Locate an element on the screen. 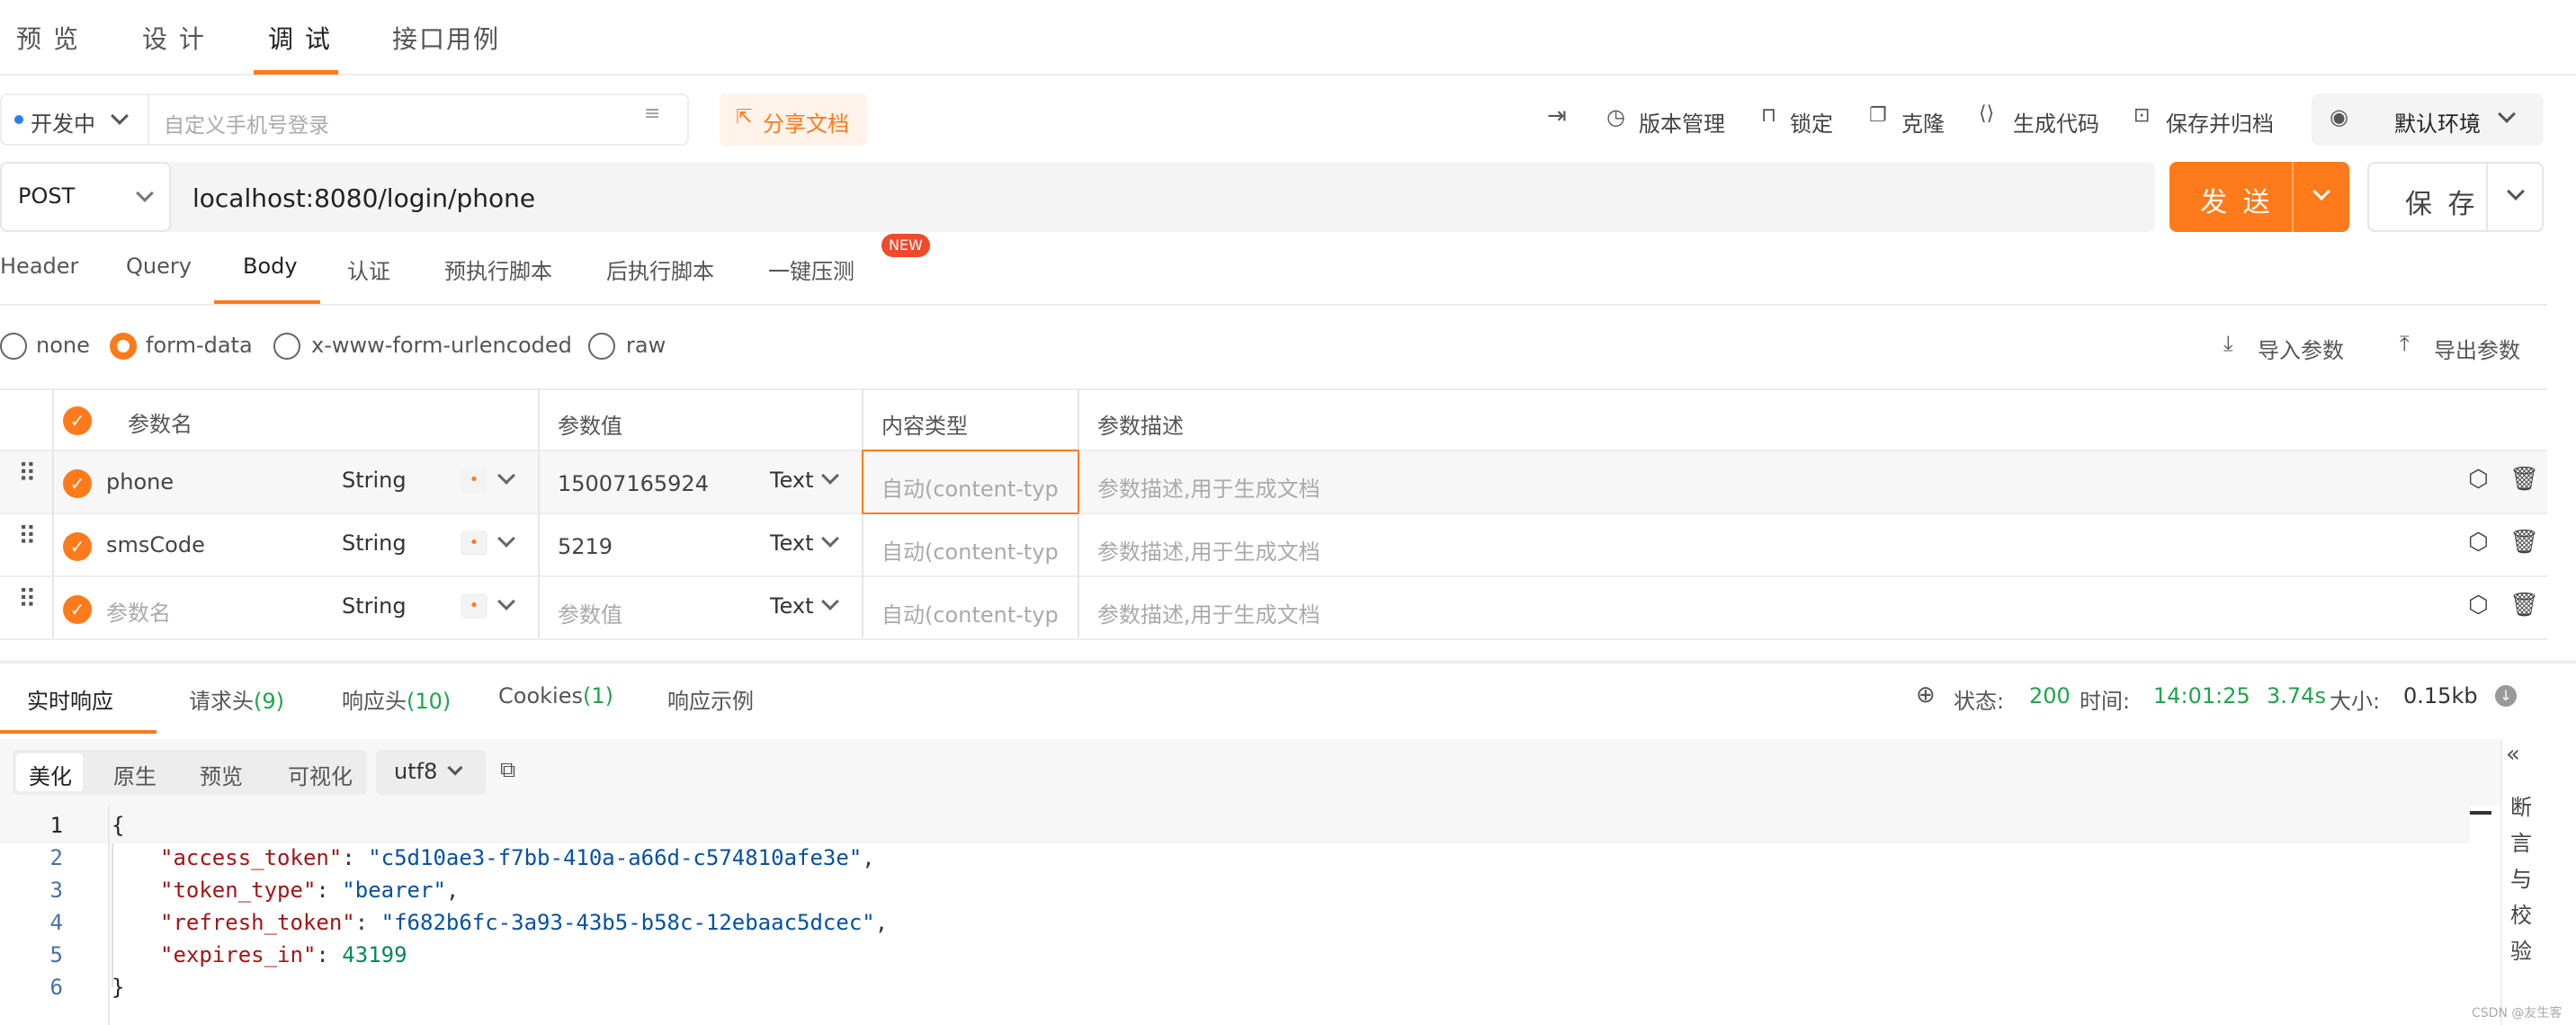  view-raw: 原生 is located at coordinates (135, 775).